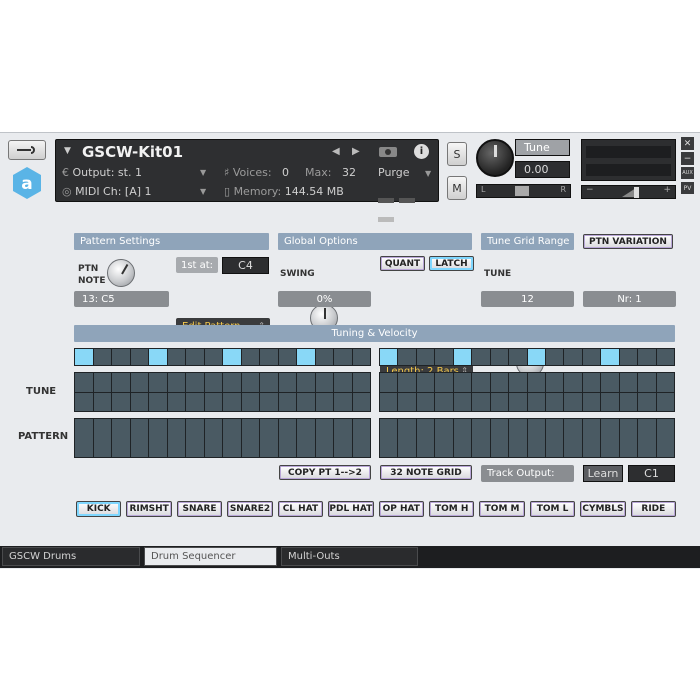 Image resolution: width=700 pixels, height=700 pixels. Describe the element at coordinates (421, 151) in the screenshot. I see `info-icon: i` at that location.